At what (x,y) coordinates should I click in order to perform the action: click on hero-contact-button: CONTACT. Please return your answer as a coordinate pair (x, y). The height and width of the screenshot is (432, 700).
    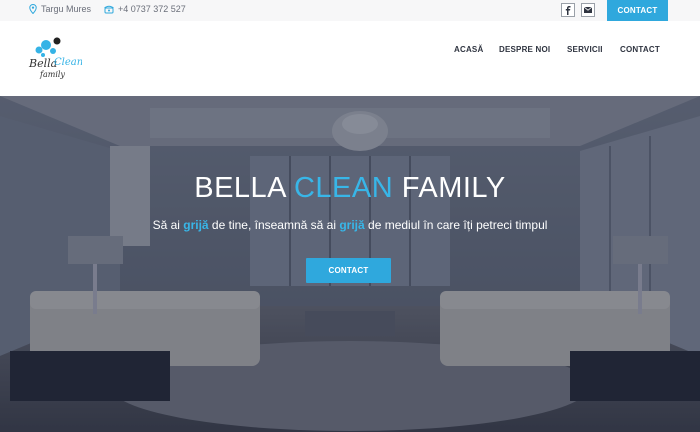
    Looking at the image, I should click on (348, 270).